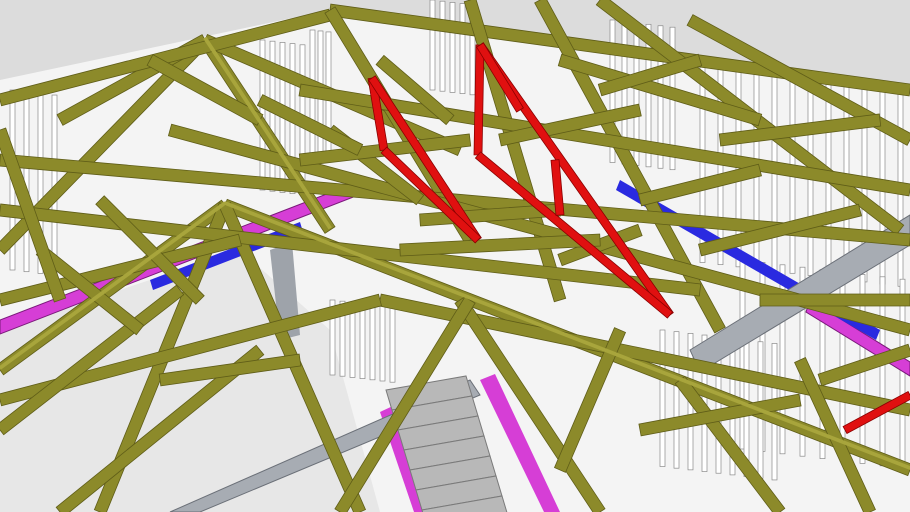 The image size is (910, 512). Describe the element at coordinates (834, 300) in the screenshot. I see `timber-member` at that location.